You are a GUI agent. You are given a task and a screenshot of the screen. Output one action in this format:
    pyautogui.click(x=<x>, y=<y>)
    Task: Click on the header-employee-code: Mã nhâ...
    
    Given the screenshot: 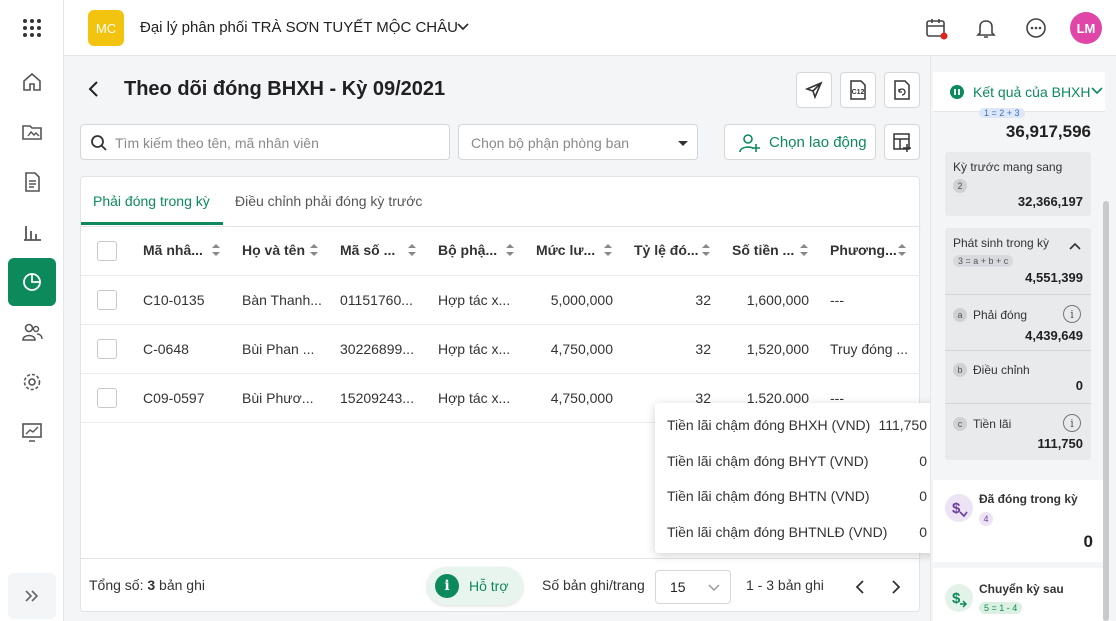 What is the action you would take?
    pyautogui.click(x=177, y=250)
    